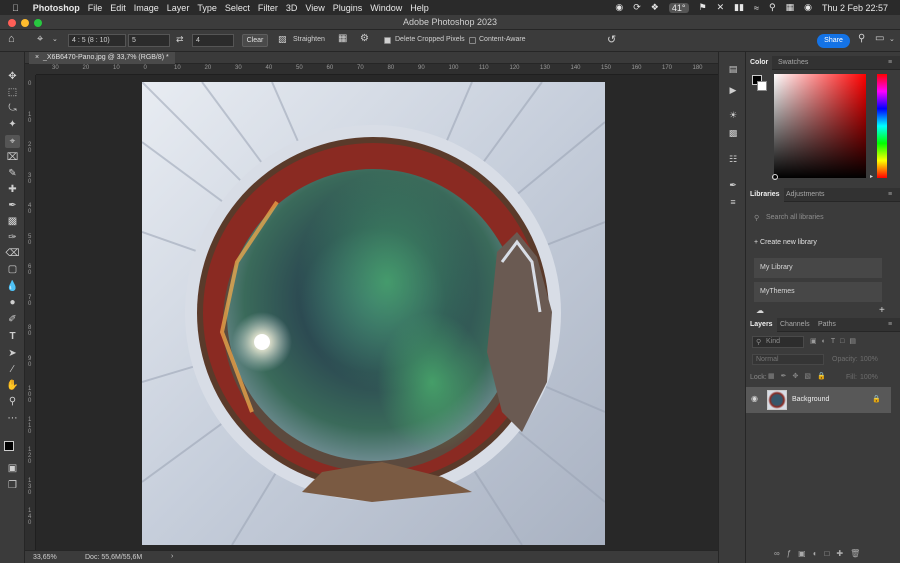  I want to click on layer-lock-icon: 🔒, so click(876, 399).